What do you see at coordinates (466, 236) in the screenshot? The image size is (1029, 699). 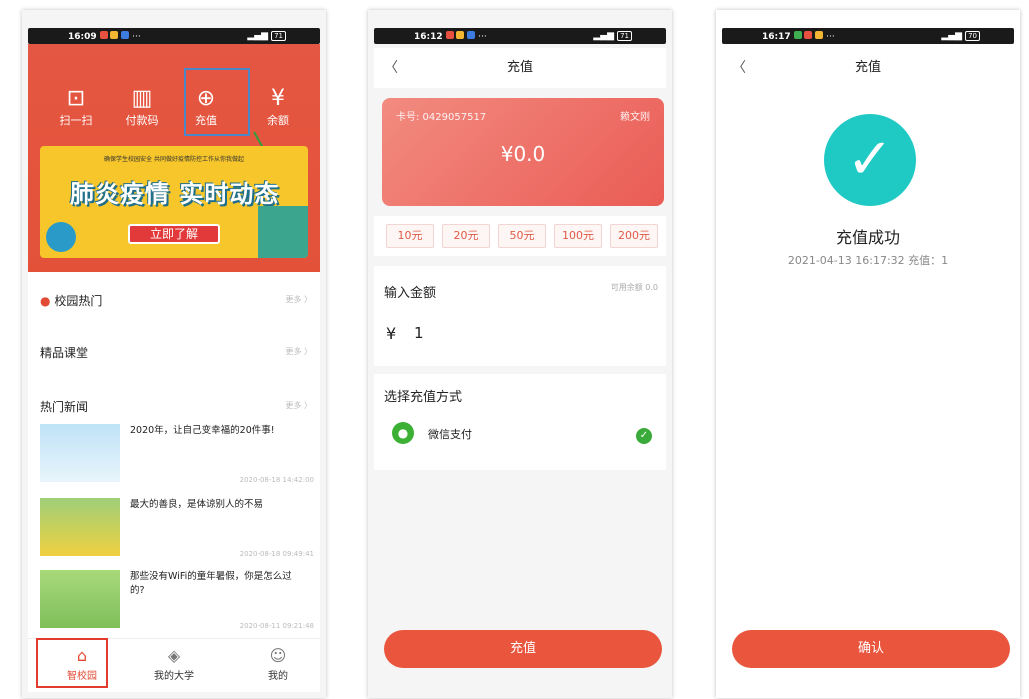 I see `amount-option-20: 20元` at bounding box center [466, 236].